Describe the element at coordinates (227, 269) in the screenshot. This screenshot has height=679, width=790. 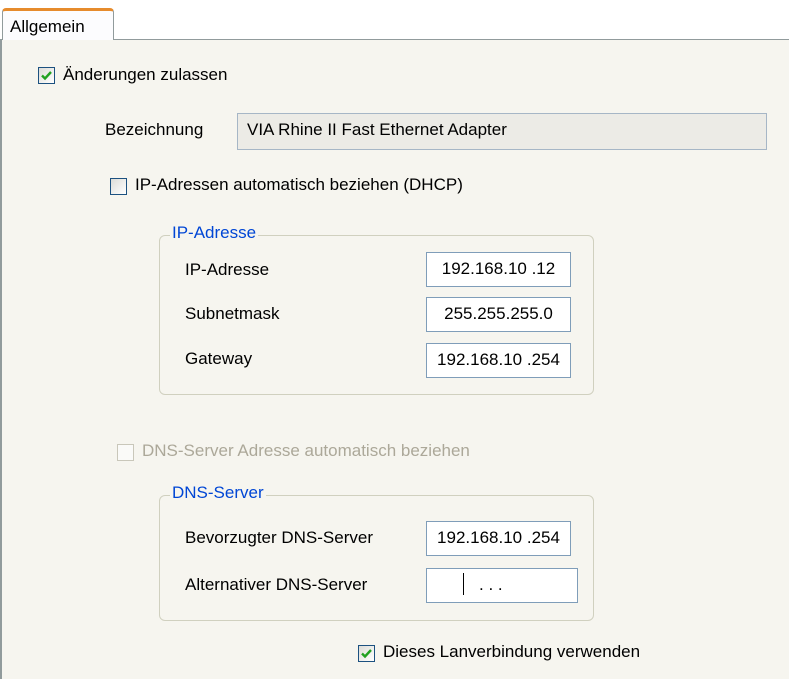
I see `ip-address-label: IP-Adresse` at that location.